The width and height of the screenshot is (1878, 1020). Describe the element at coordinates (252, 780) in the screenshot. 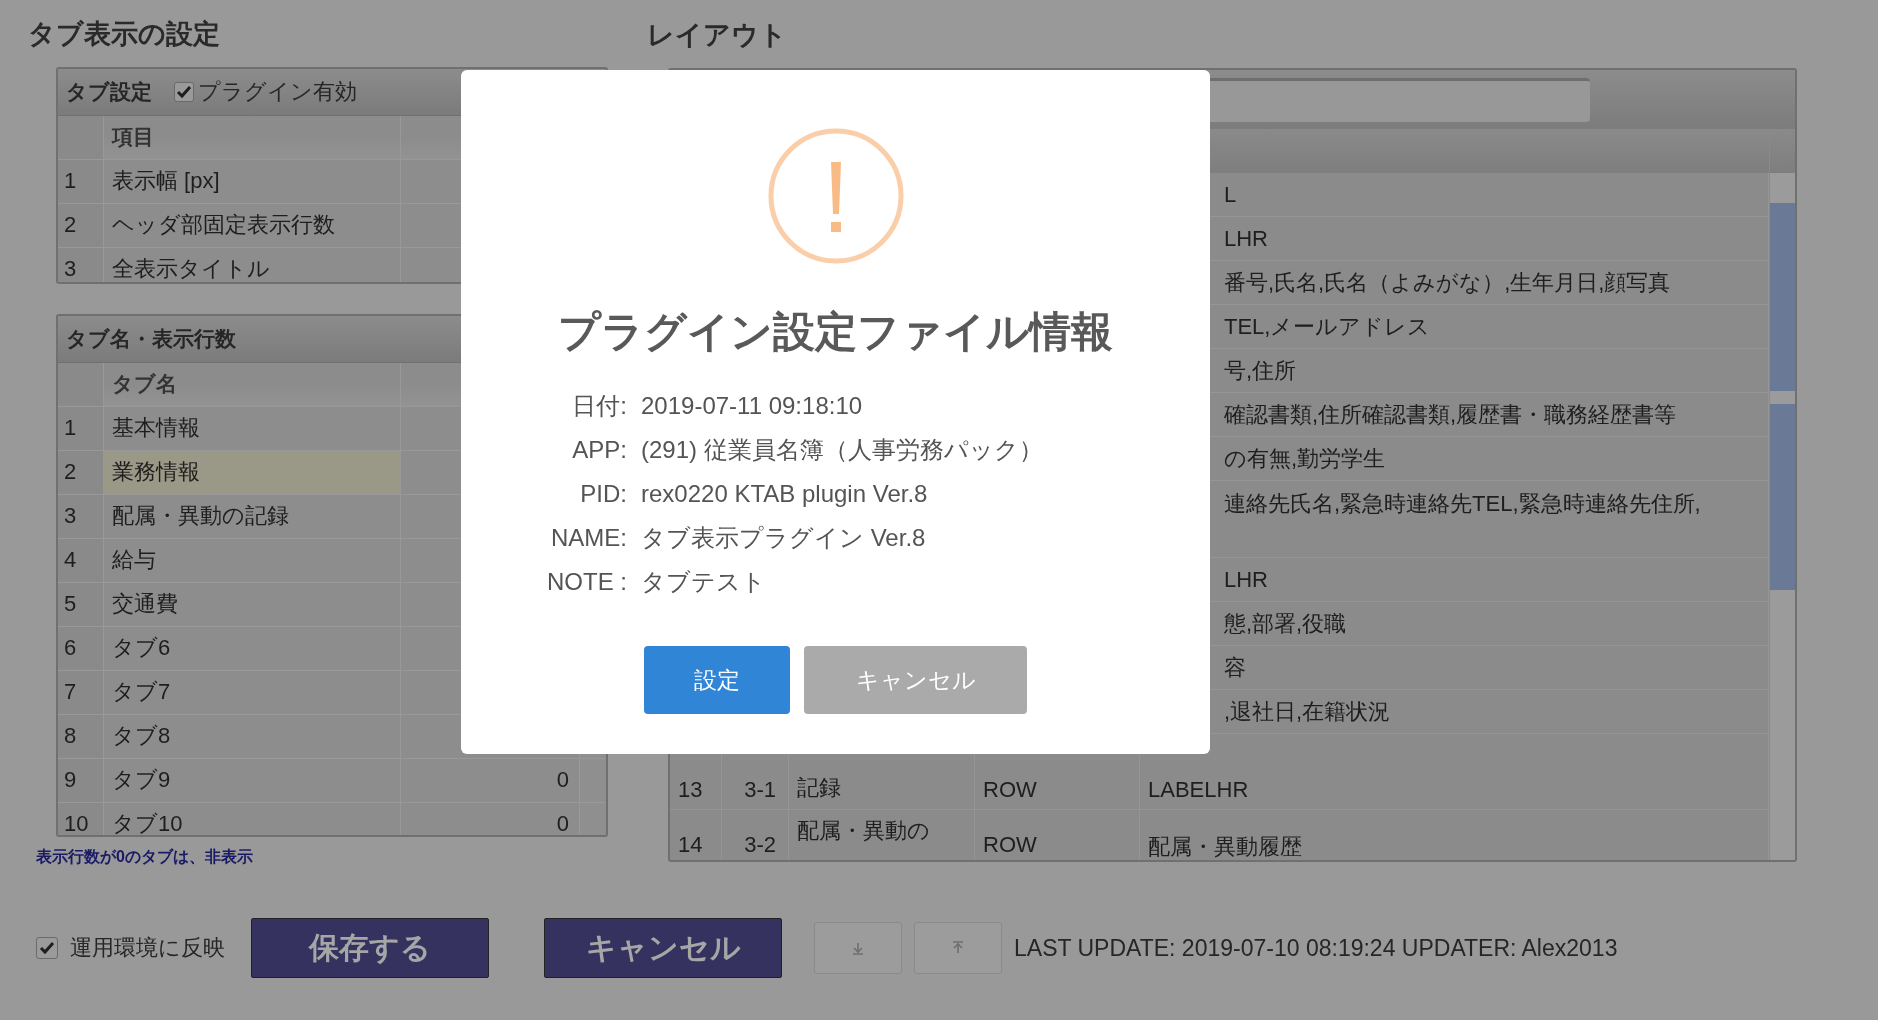

I see `table-cell: タブ9` at that location.